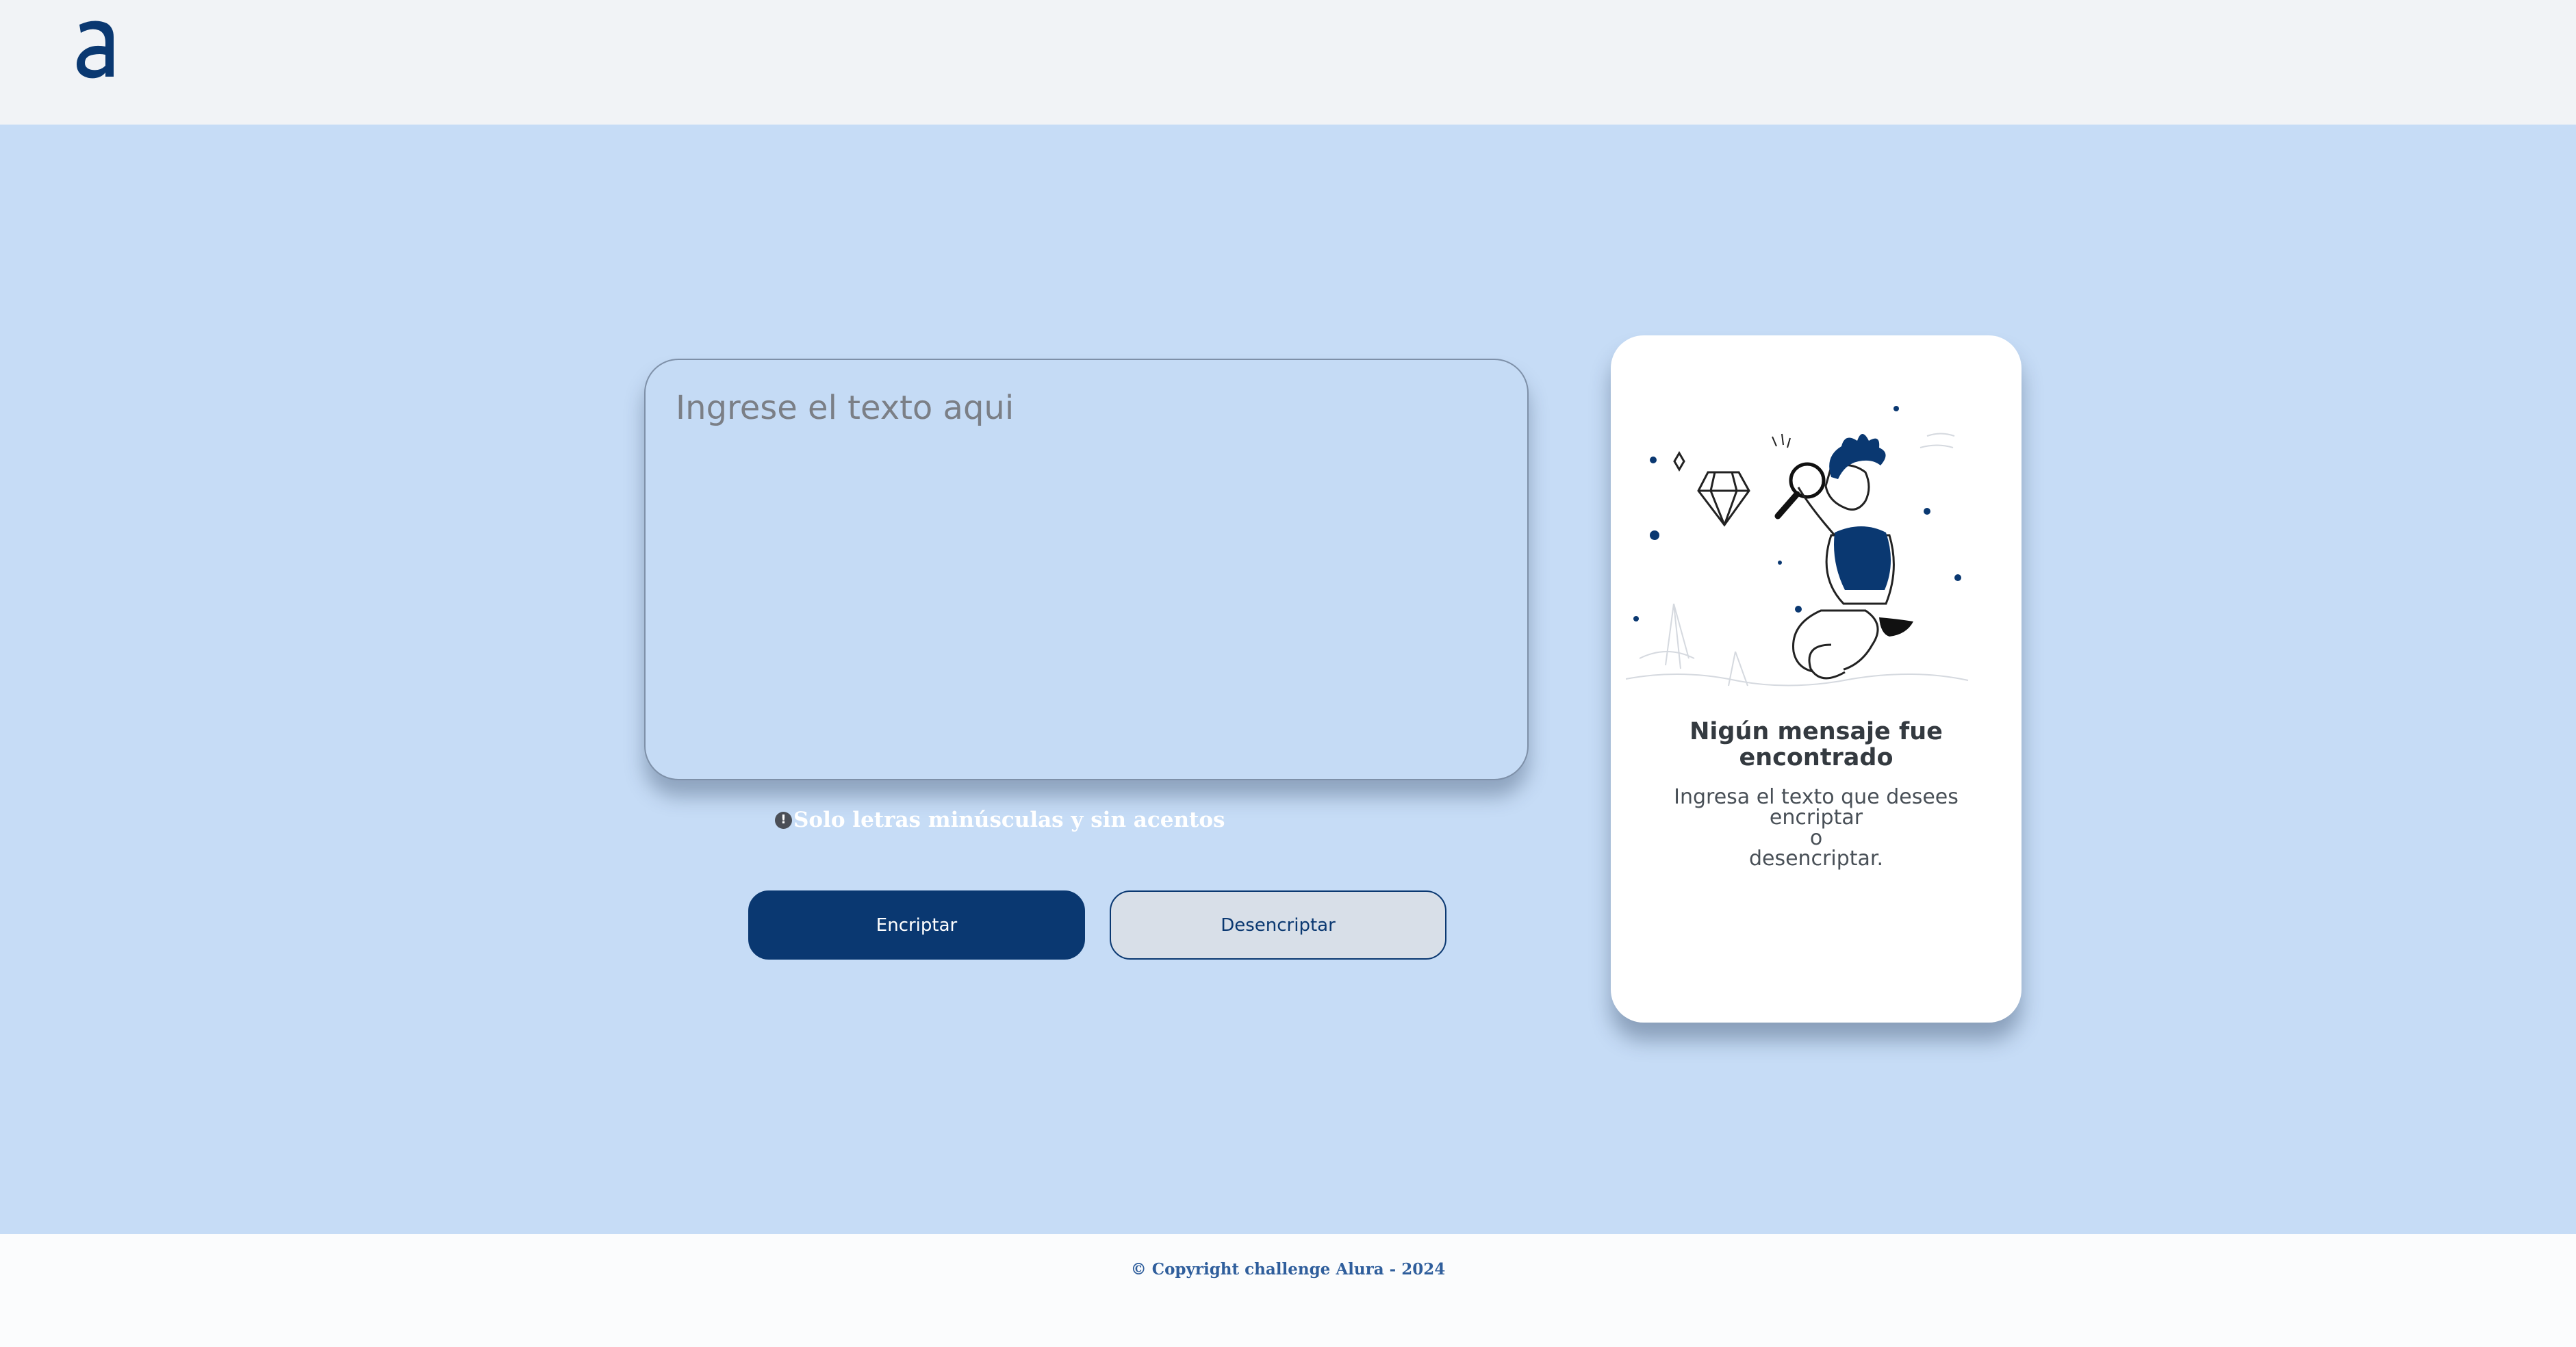 This screenshot has width=2576, height=1347. What do you see at coordinates (1816, 744) in the screenshot?
I see `card-title: Nigún mensaje fue encontrado` at bounding box center [1816, 744].